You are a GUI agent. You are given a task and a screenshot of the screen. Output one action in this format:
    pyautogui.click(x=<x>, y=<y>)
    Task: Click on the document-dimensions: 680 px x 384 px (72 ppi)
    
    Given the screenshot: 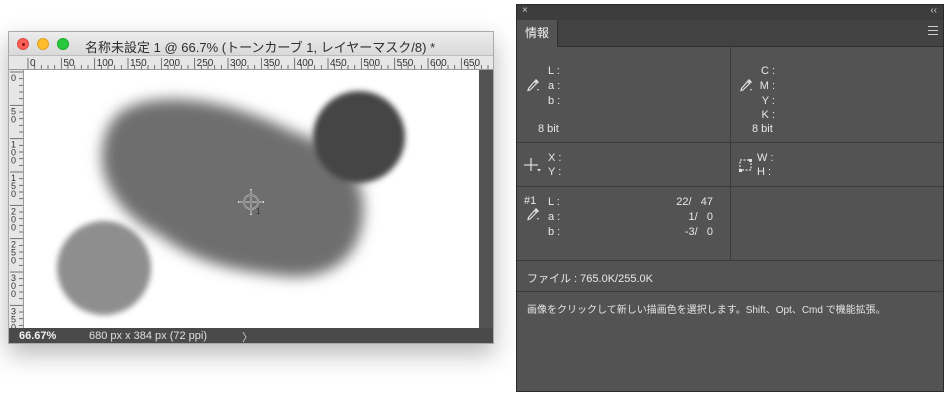 What is the action you would take?
    pyautogui.click(x=148, y=336)
    